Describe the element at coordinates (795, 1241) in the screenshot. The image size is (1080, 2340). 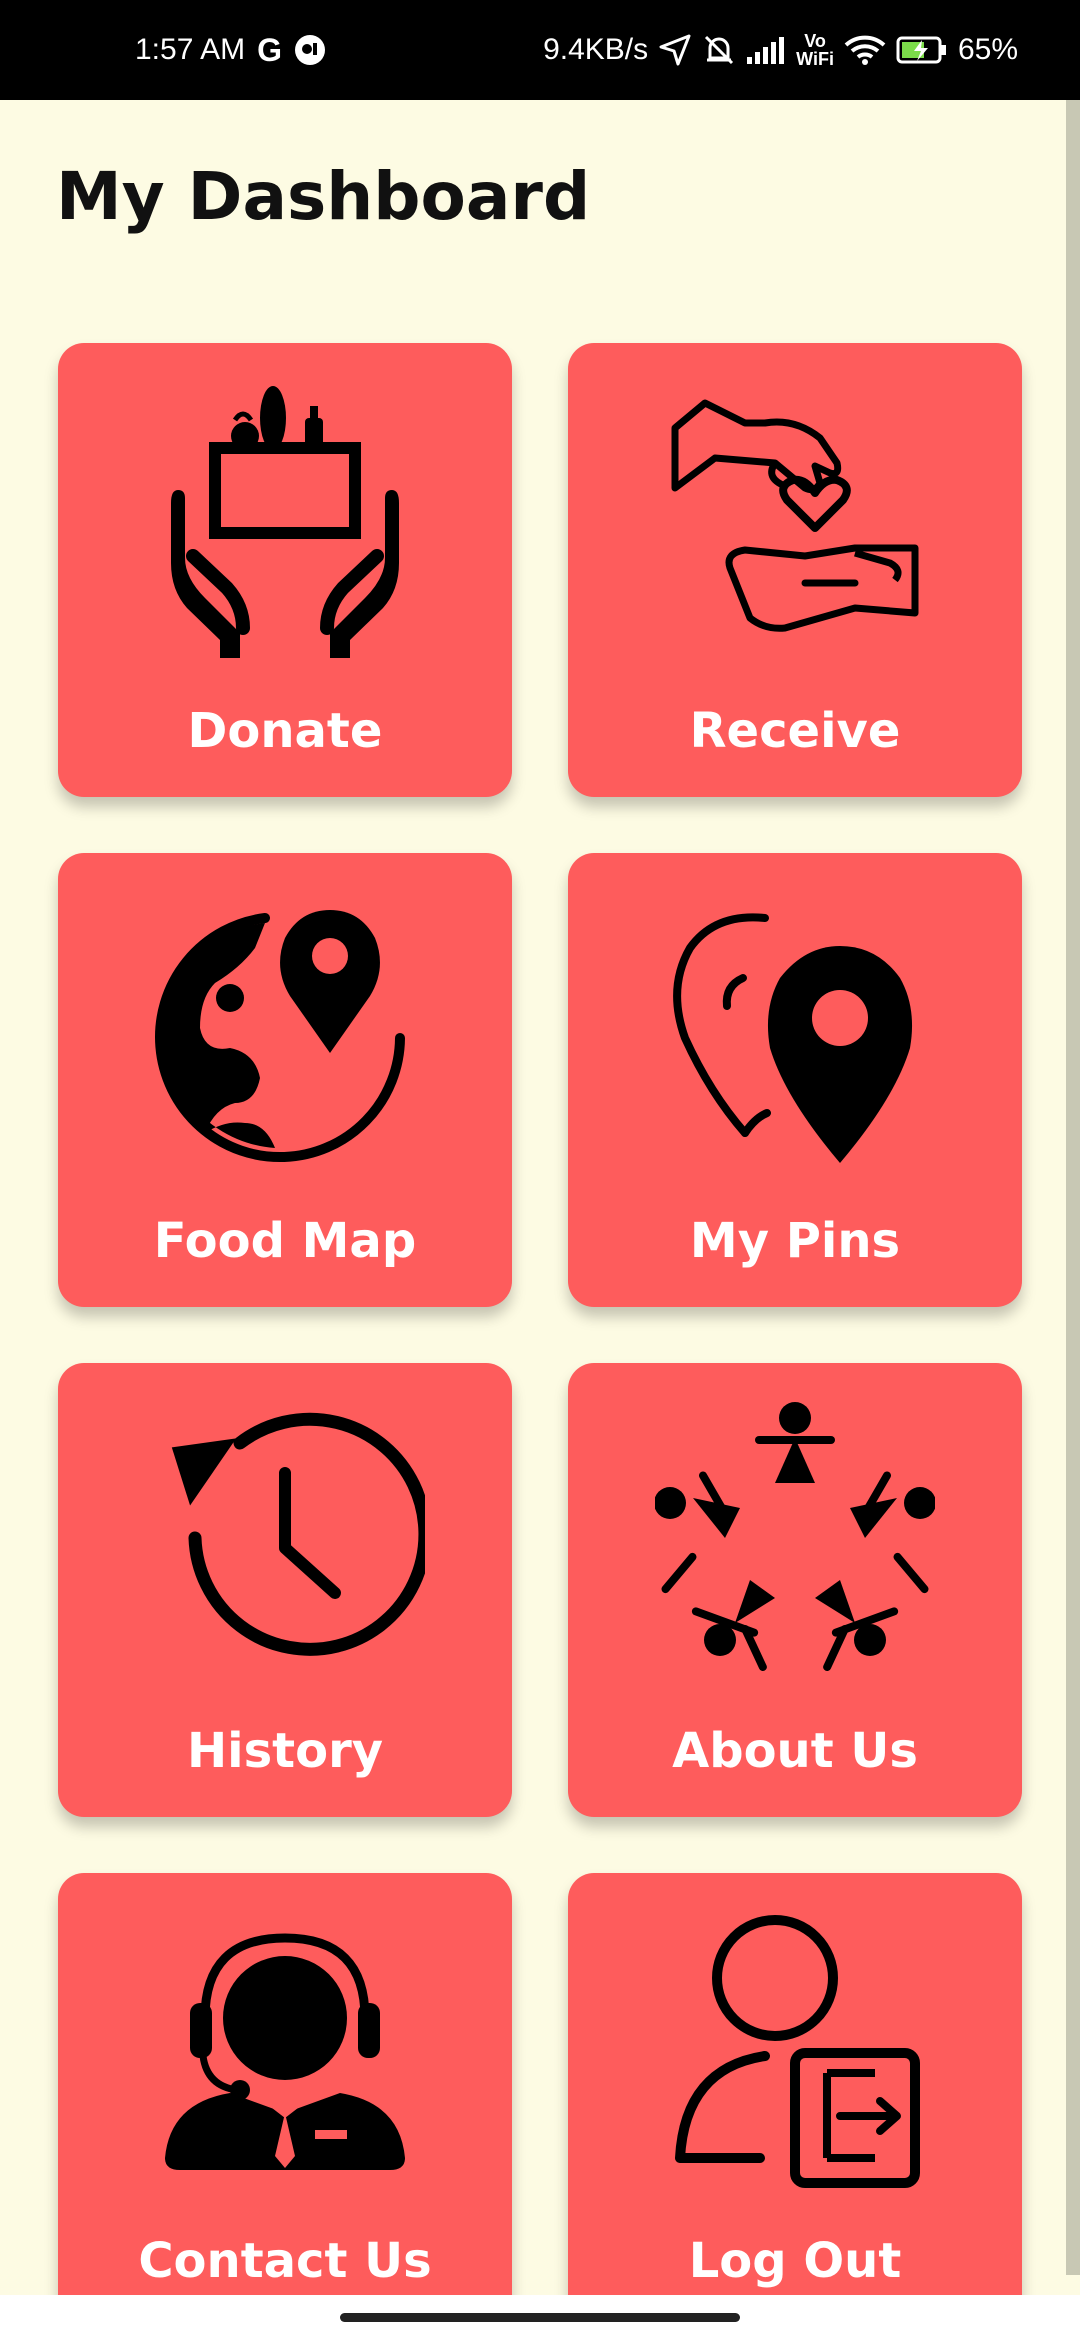
I see `tile-label: My Pins` at that location.